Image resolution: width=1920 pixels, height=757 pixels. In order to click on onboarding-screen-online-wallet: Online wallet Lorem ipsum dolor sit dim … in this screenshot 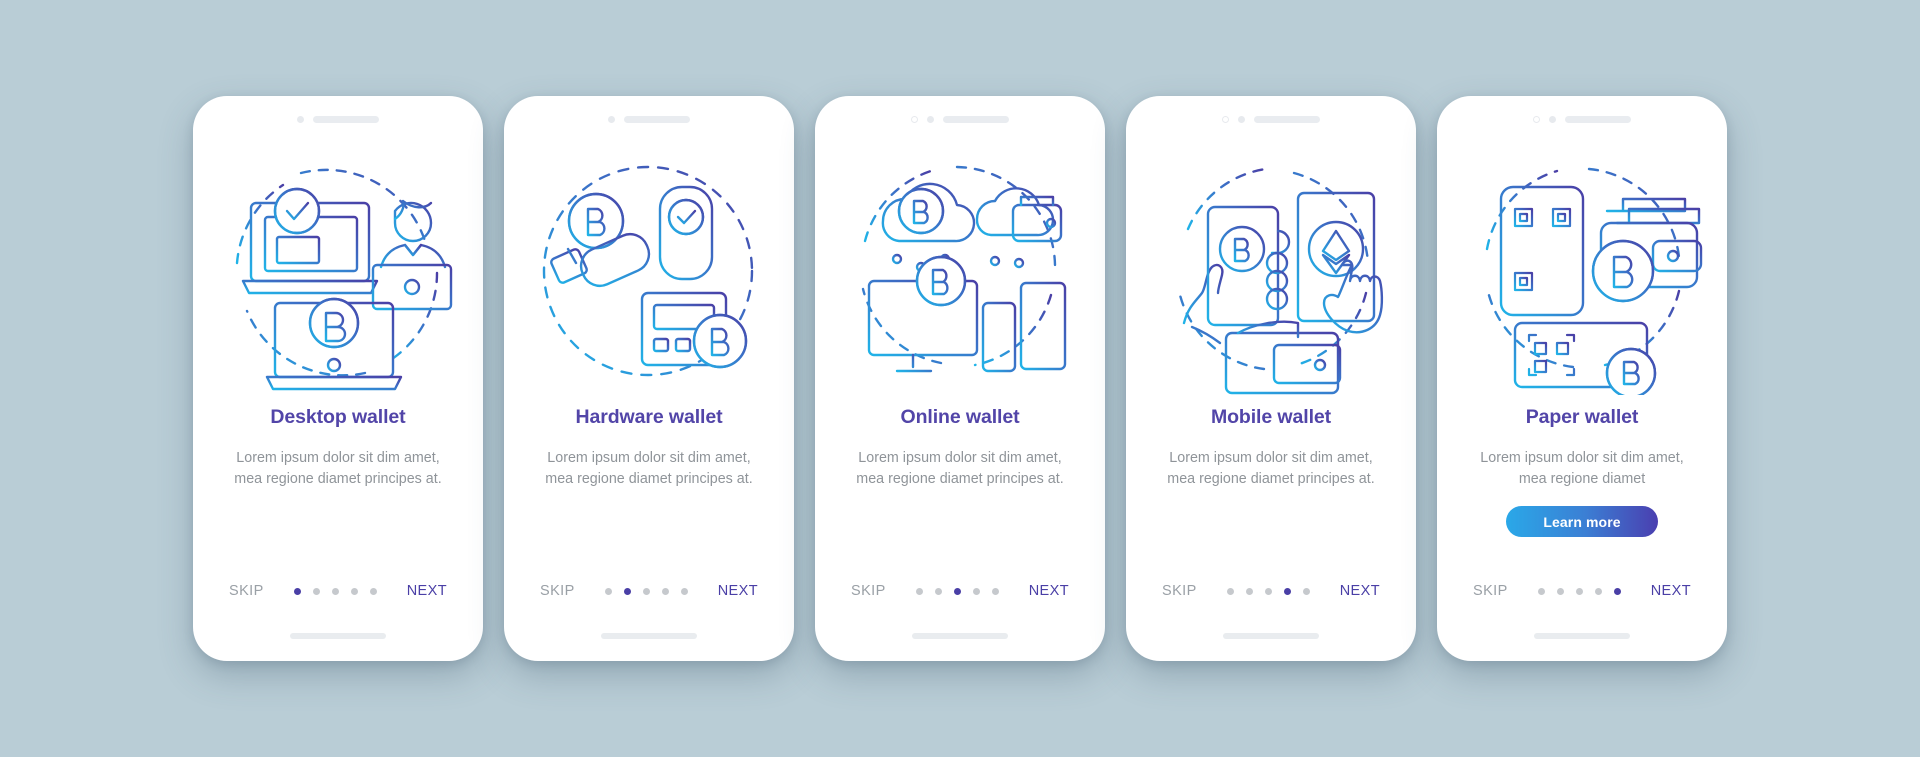, I will do `click(960, 378)`.